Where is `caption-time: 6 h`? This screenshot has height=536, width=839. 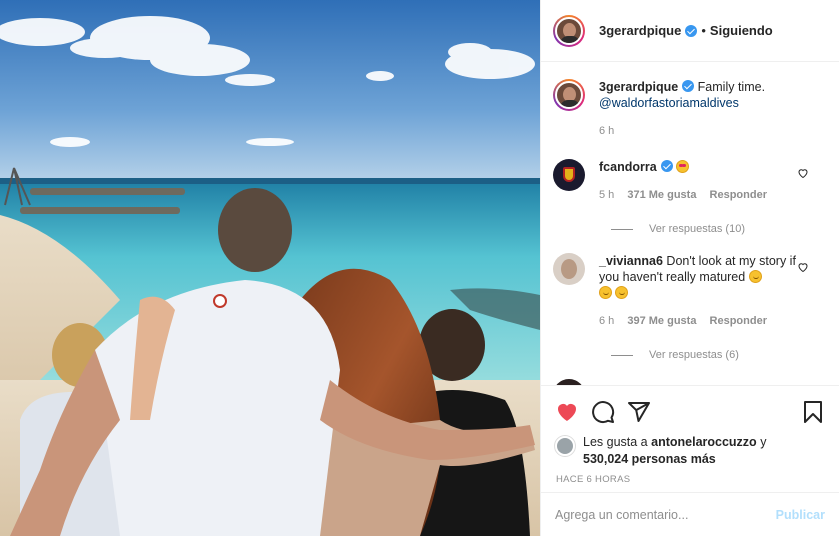
caption-time: 6 h is located at coordinates (607, 131).